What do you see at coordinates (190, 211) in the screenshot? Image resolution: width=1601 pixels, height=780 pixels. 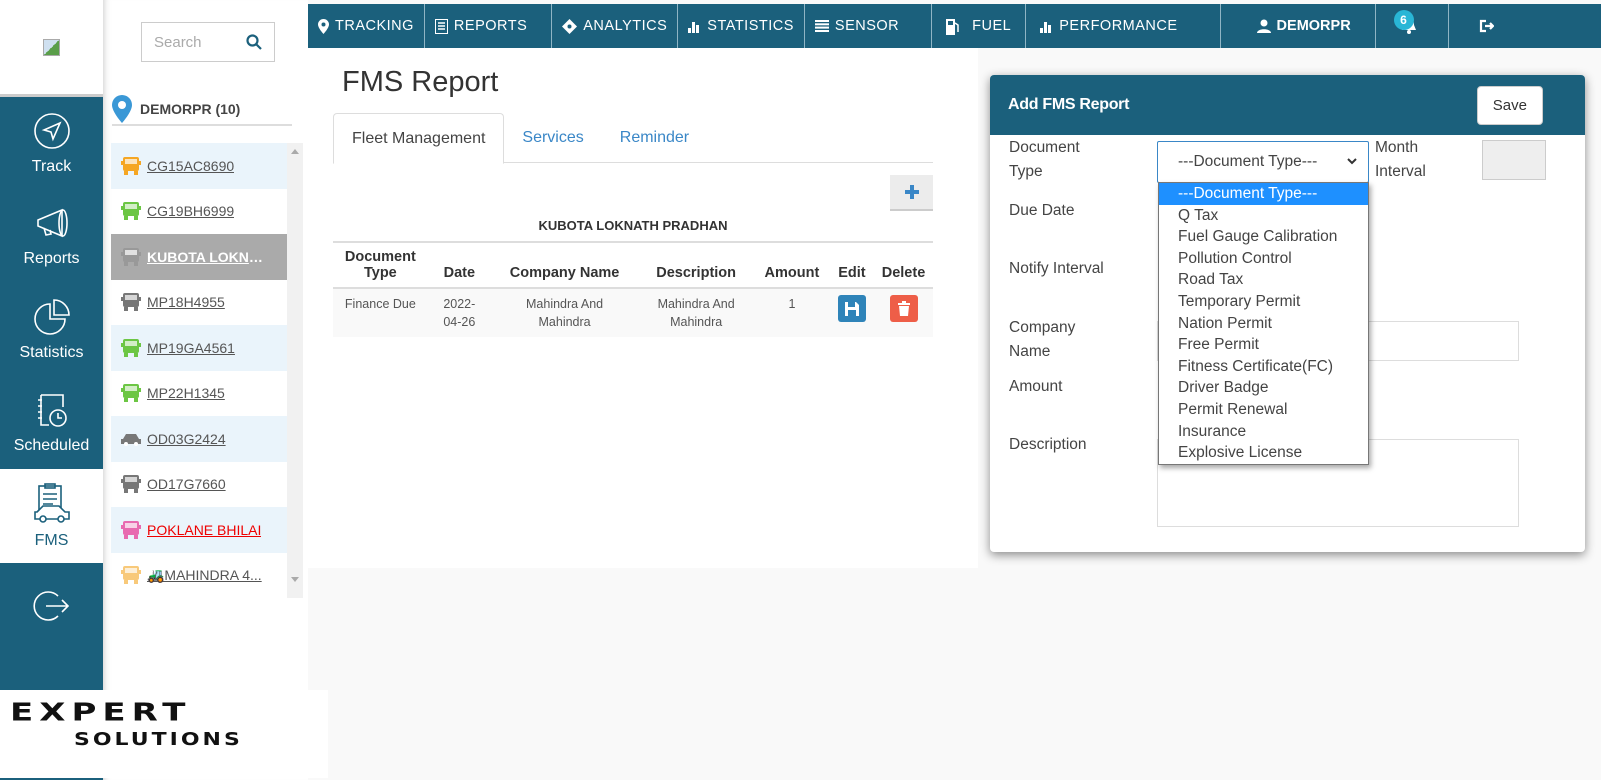 I see `vehicle-name: CG19BH6999` at bounding box center [190, 211].